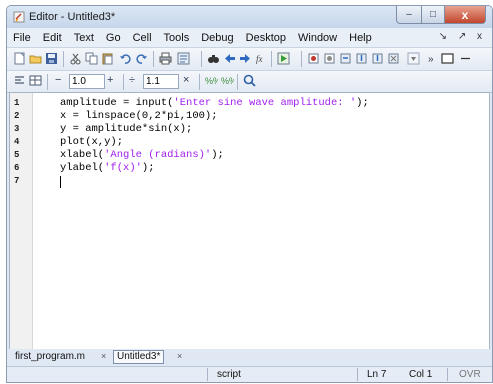  I want to click on compare-icon, so click(183, 58).